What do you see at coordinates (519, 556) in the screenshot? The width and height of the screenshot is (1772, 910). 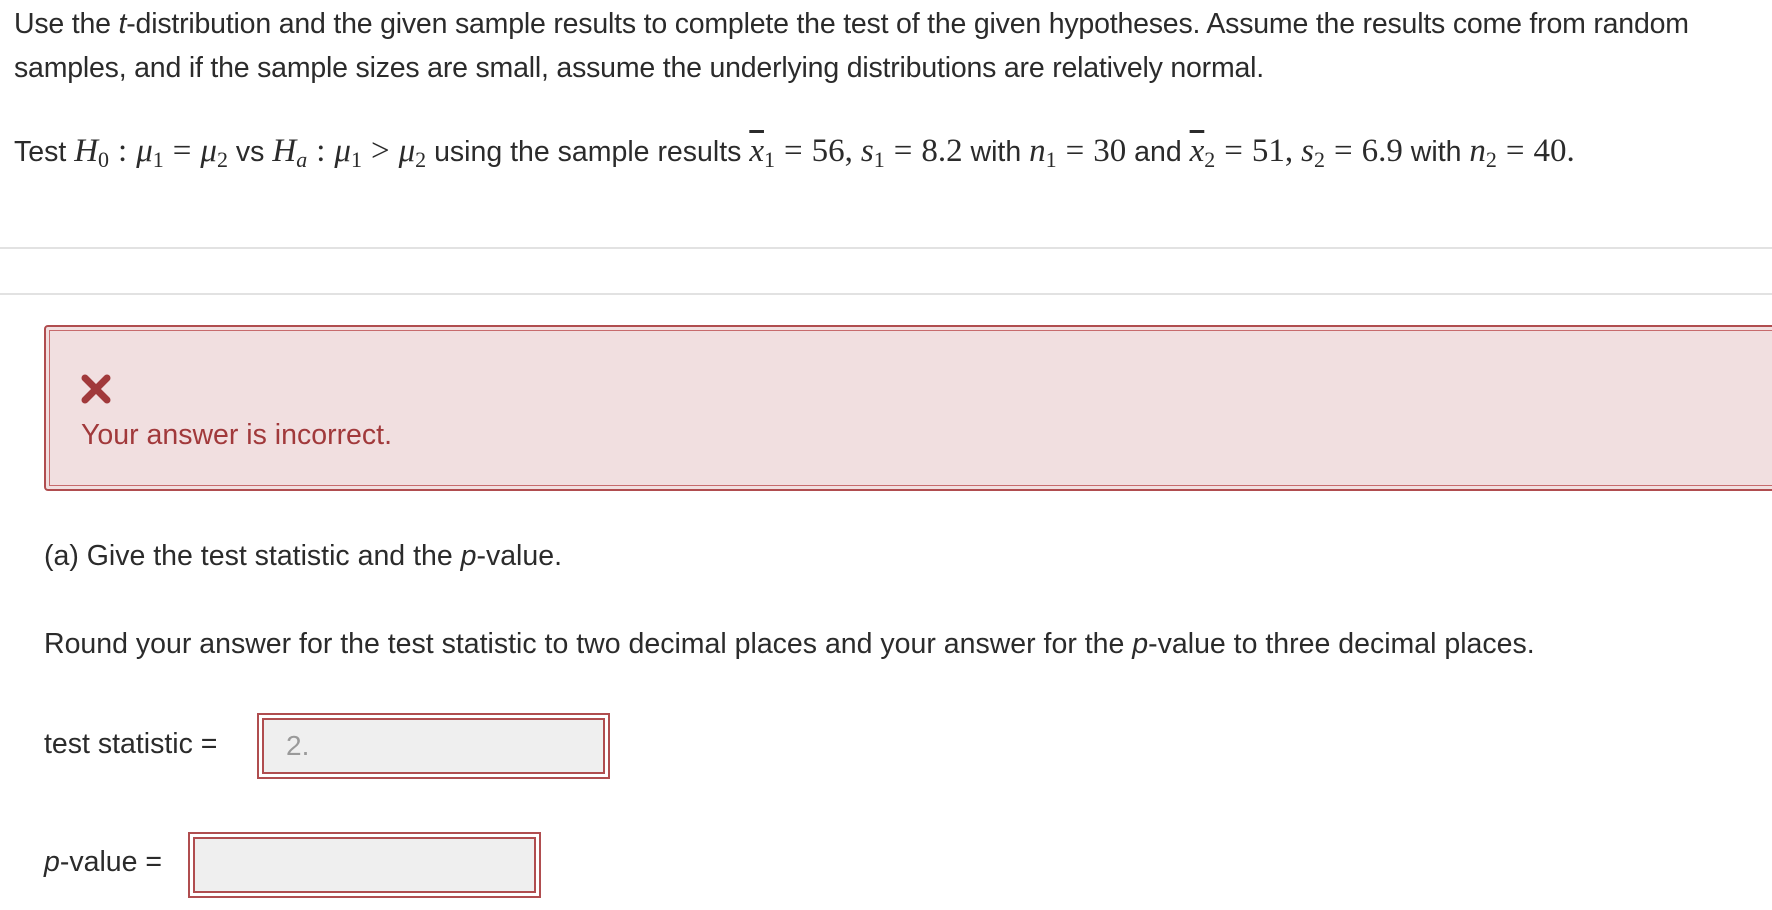 I see `part-a-title-suffix: -value.` at bounding box center [519, 556].